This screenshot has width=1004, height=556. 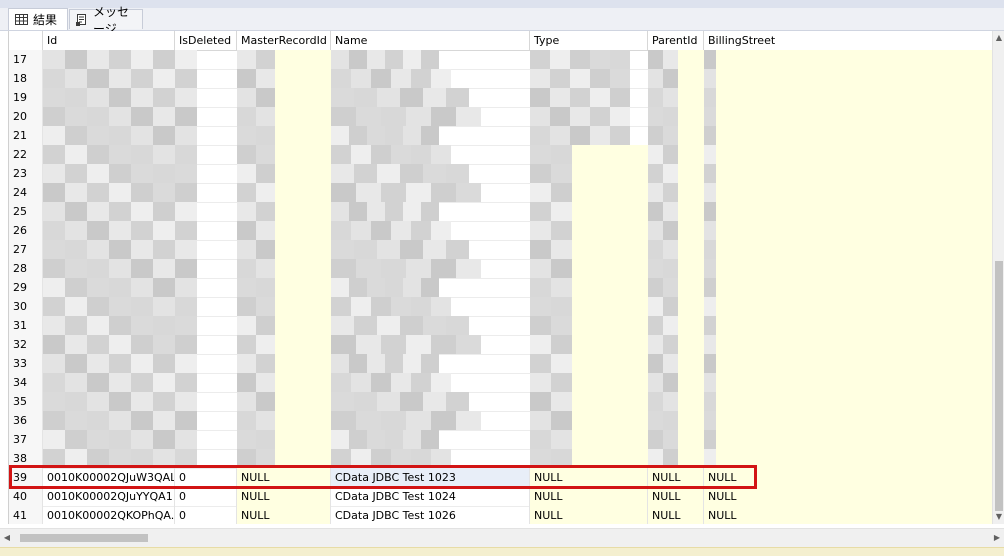 What do you see at coordinates (501, 364) in the screenshot?
I see `table-row-redacted: 33` at bounding box center [501, 364].